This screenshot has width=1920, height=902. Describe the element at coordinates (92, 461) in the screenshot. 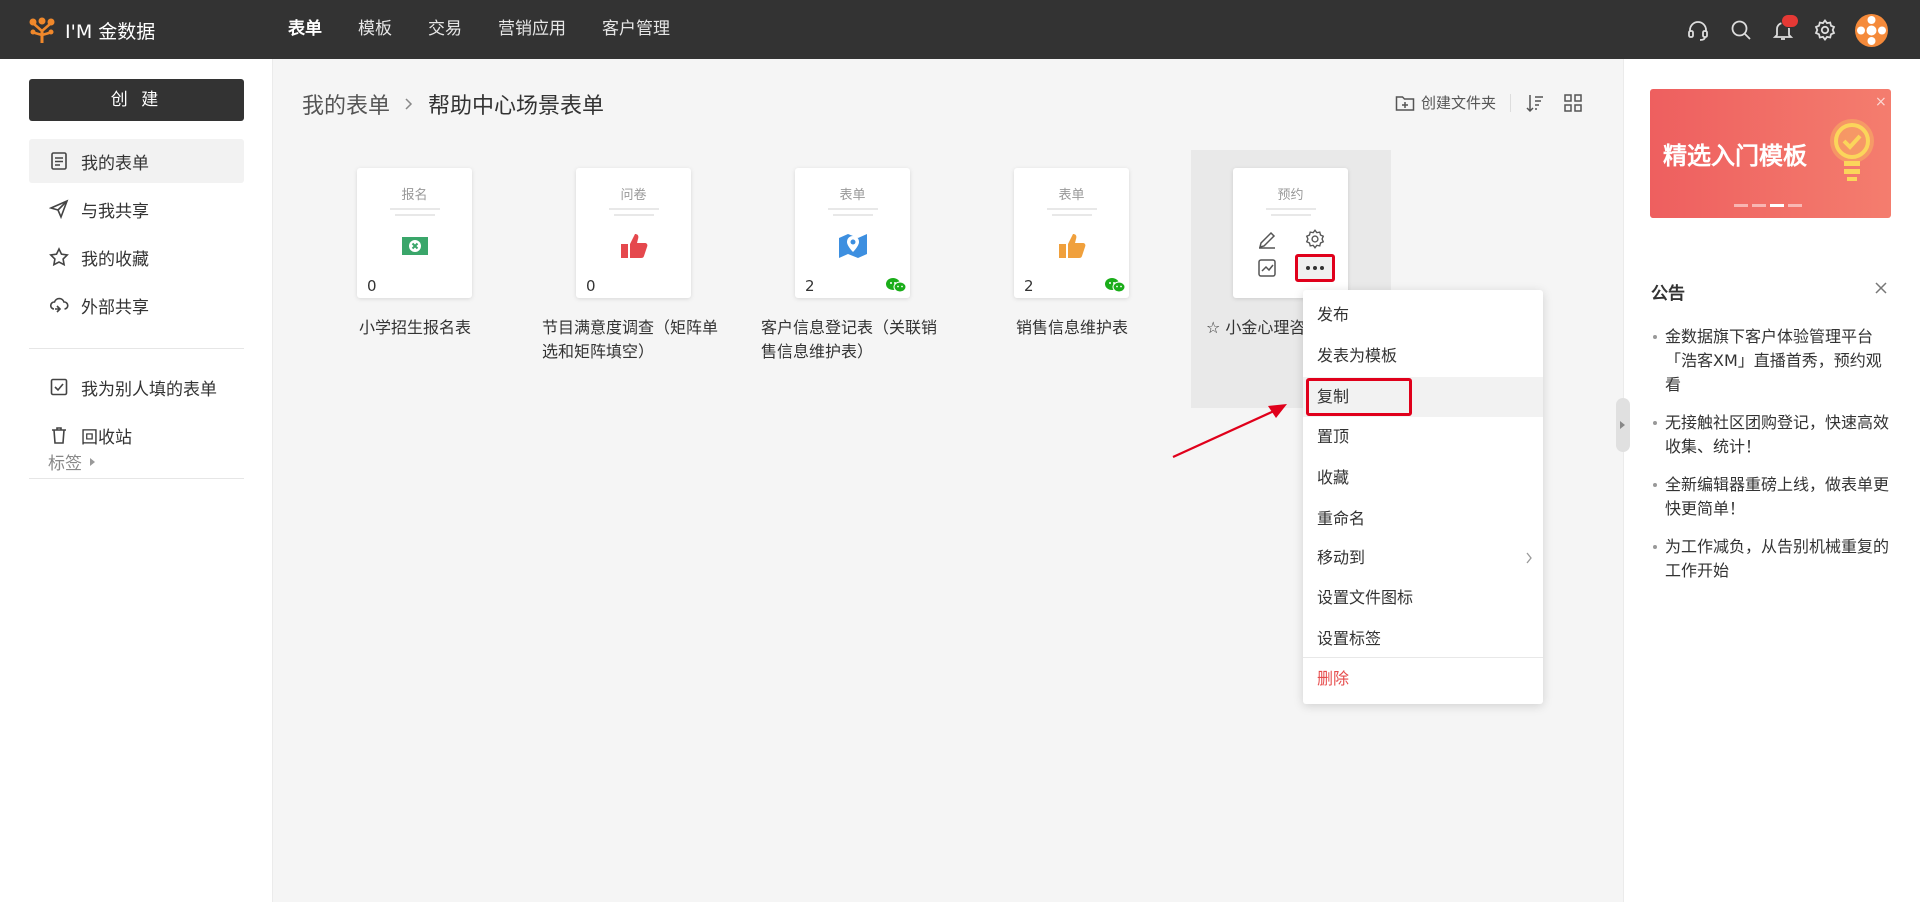

I see `caret-right-icon` at that location.